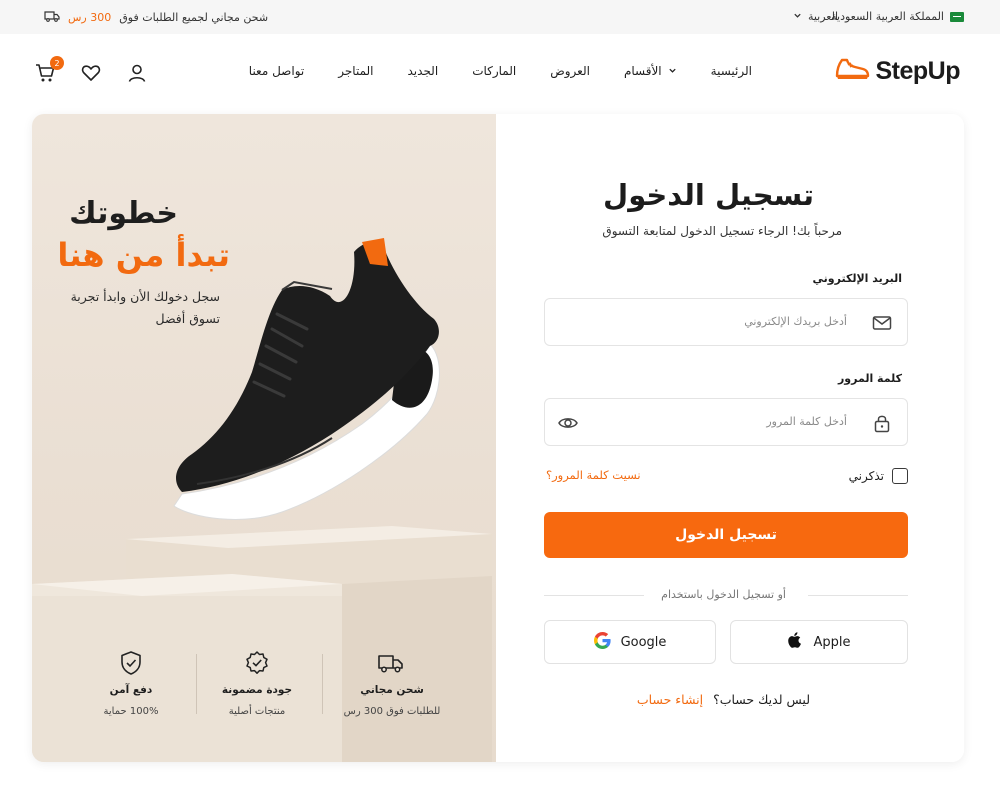 The image size is (1000, 800). What do you see at coordinates (143, 255) in the screenshot?
I see `hero-title-line2: تبدأ من هنا` at bounding box center [143, 255].